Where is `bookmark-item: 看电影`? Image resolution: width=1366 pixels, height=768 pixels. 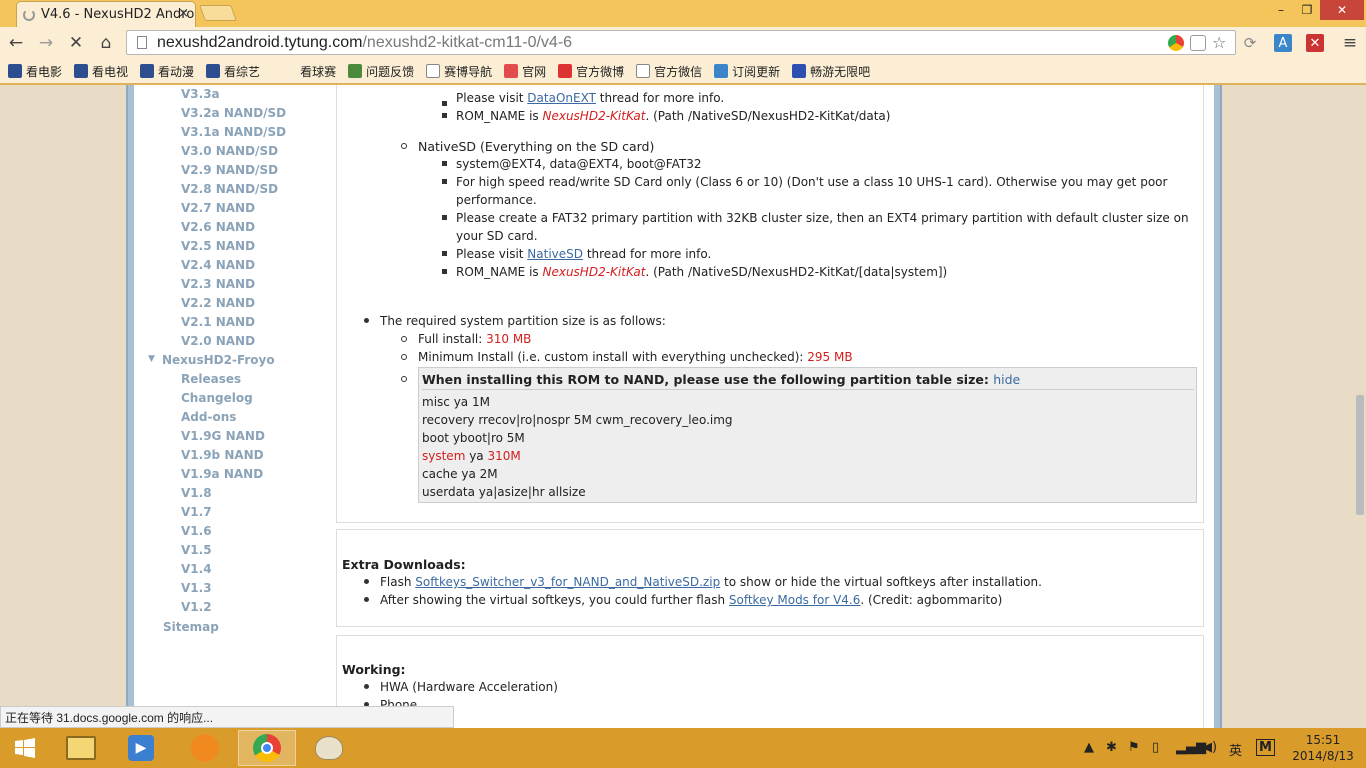
bookmark-item: 看电影 is located at coordinates (35, 71).